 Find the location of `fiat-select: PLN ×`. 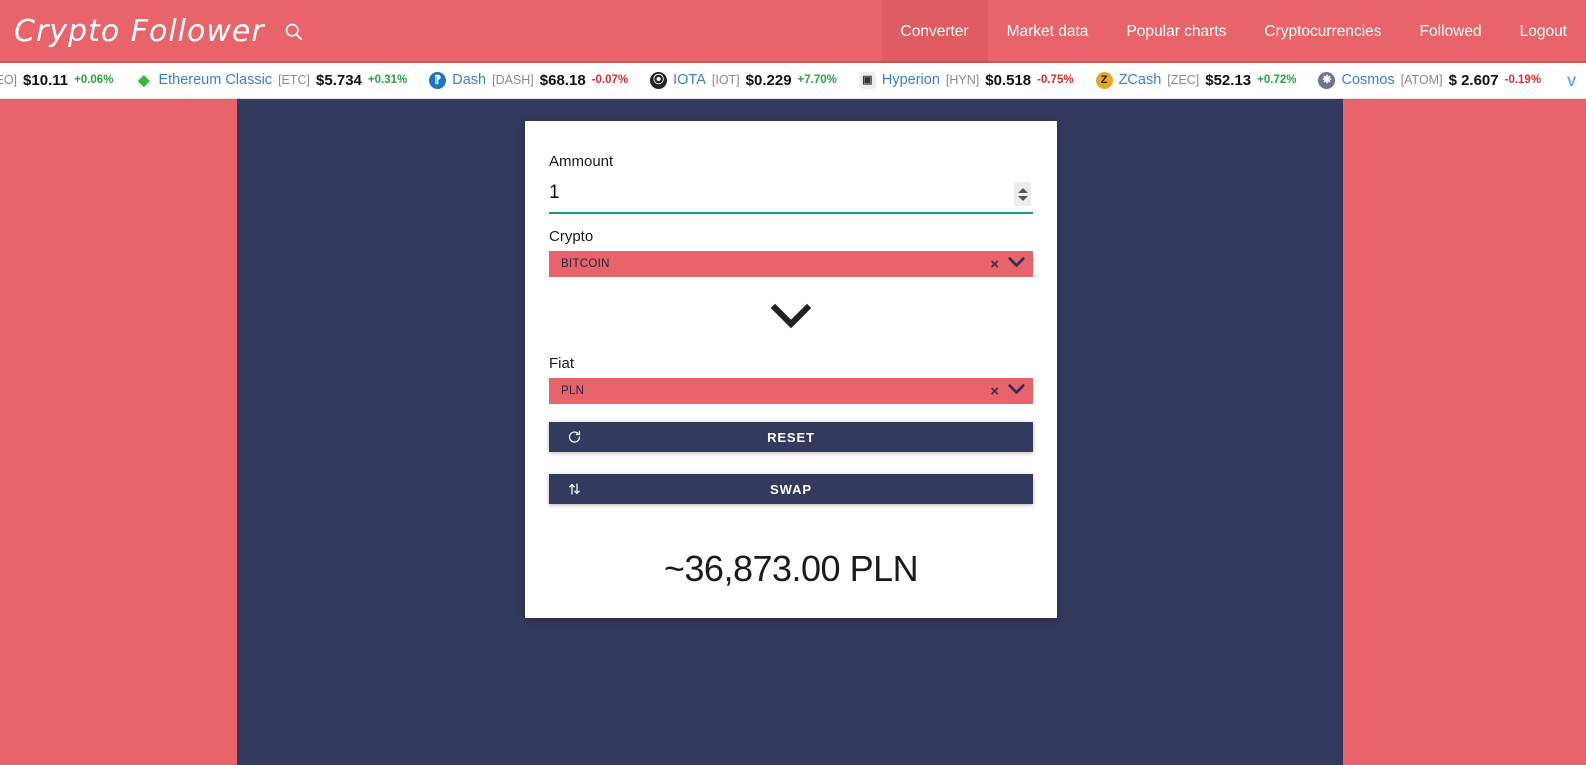

fiat-select: PLN × is located at coordinates (791, 391).